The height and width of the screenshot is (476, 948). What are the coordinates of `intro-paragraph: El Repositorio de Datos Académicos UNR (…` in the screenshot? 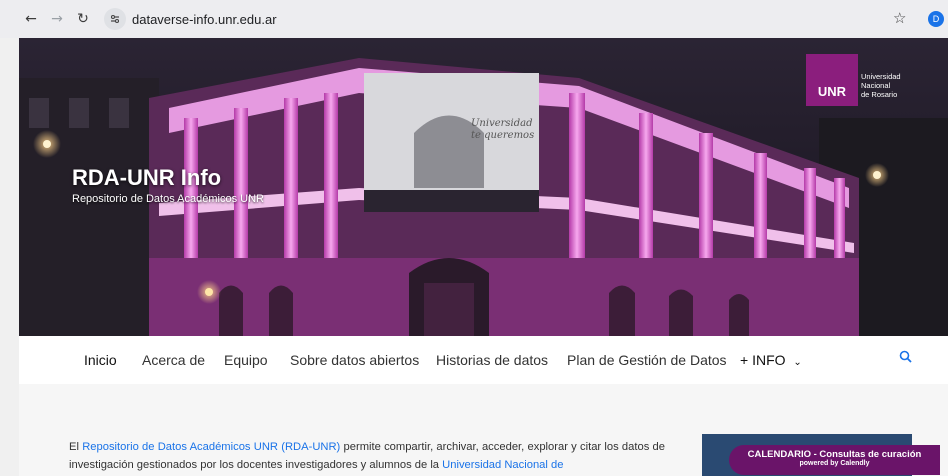 It's located at (367, 456).